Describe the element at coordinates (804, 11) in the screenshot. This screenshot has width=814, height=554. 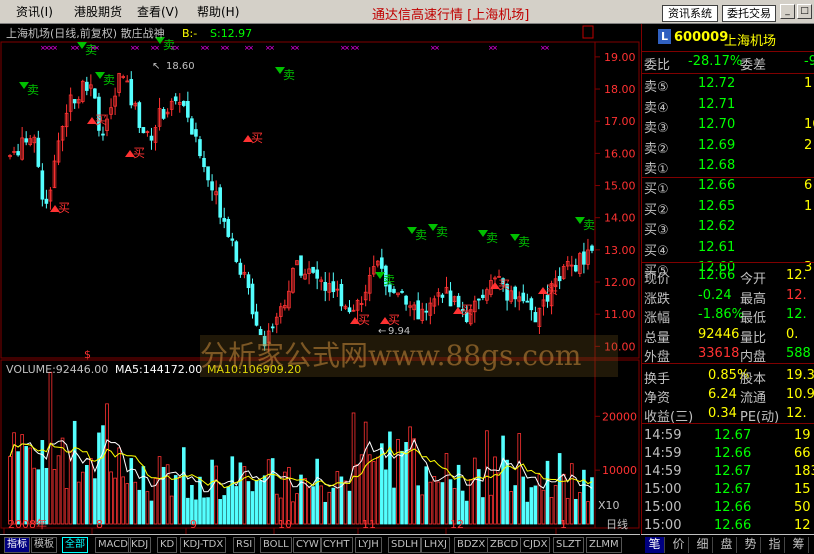
I see `maximize-icon: □` at that location.